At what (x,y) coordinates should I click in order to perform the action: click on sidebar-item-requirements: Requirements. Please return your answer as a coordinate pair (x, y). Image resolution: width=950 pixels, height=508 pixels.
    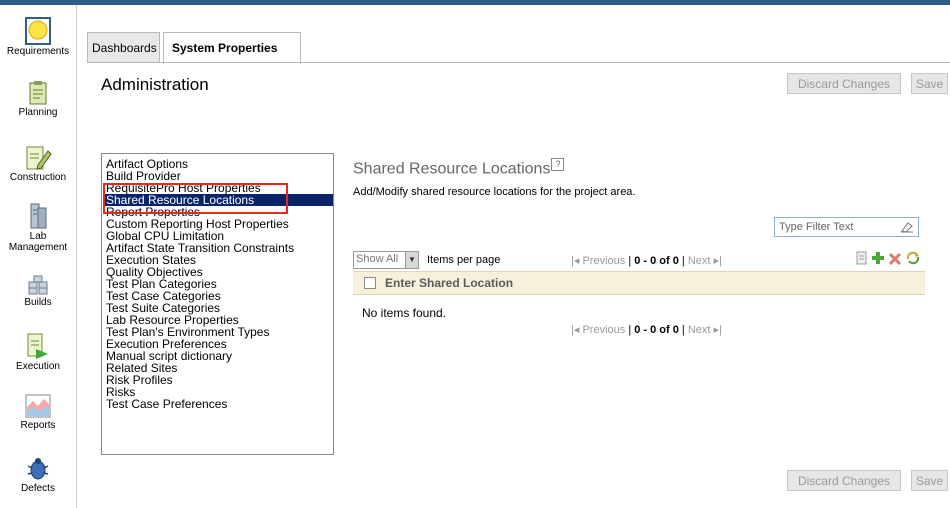
    Looking at the image, I should click on (38, 37).